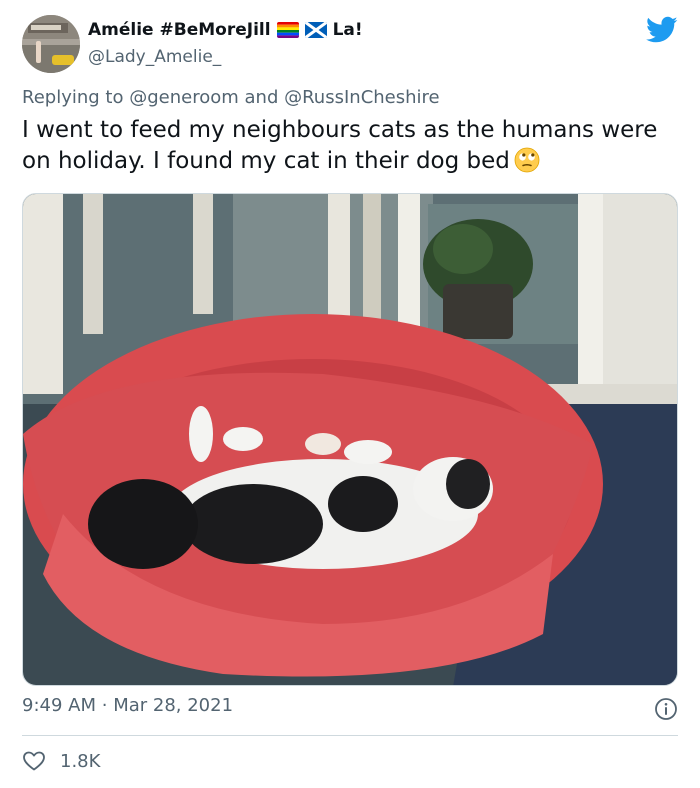 This screenshot has width=700, height=788. I want to click on author-name-row: Amélie #BeMoreJill La!, so click(225, 30).